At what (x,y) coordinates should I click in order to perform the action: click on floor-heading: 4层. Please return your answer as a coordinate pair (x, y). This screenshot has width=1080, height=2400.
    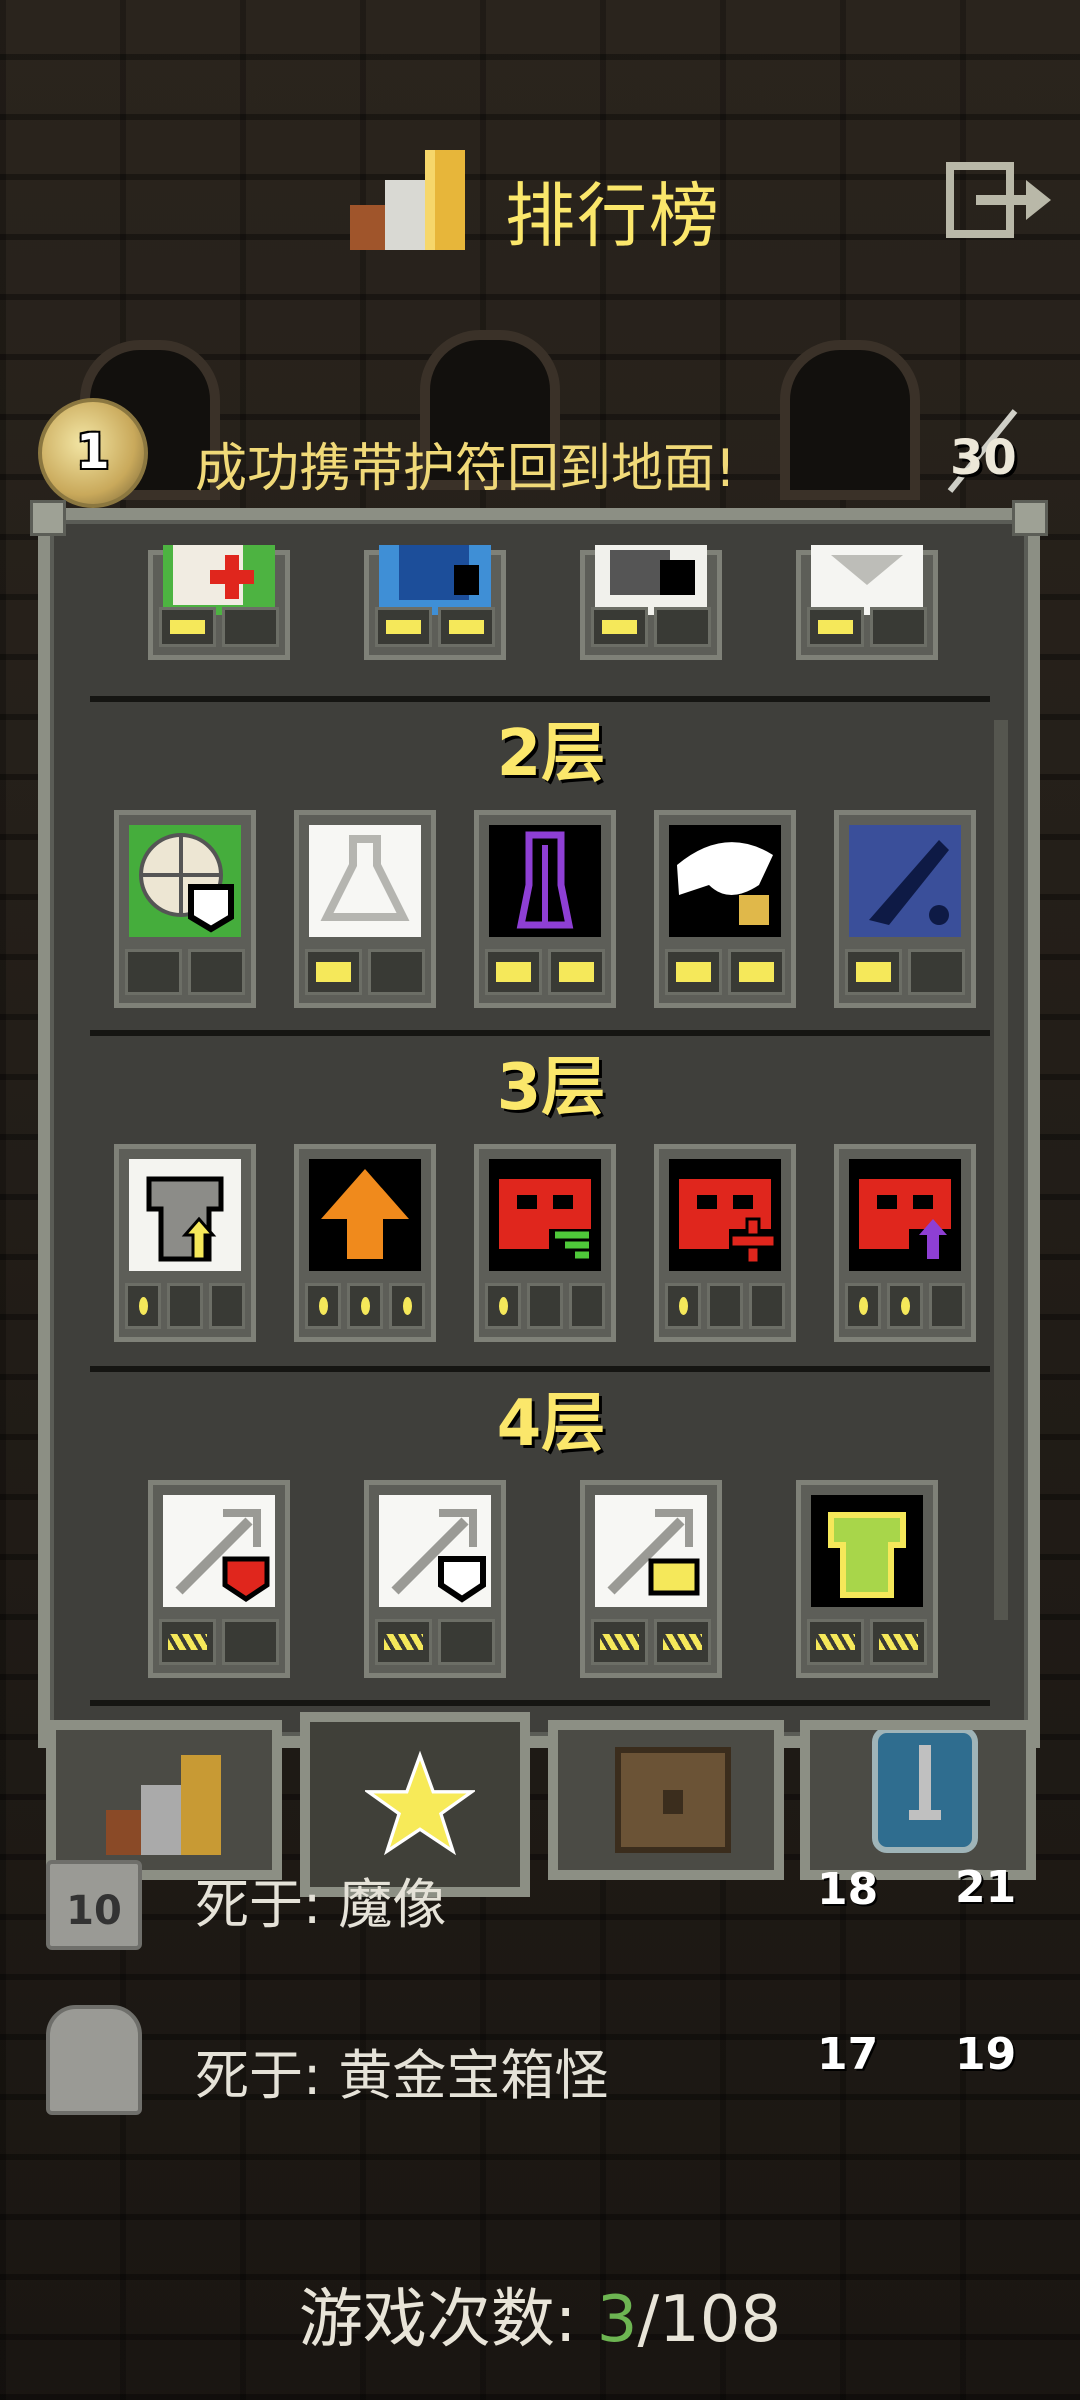
    Looking at the image, I should click on (551, 1424).